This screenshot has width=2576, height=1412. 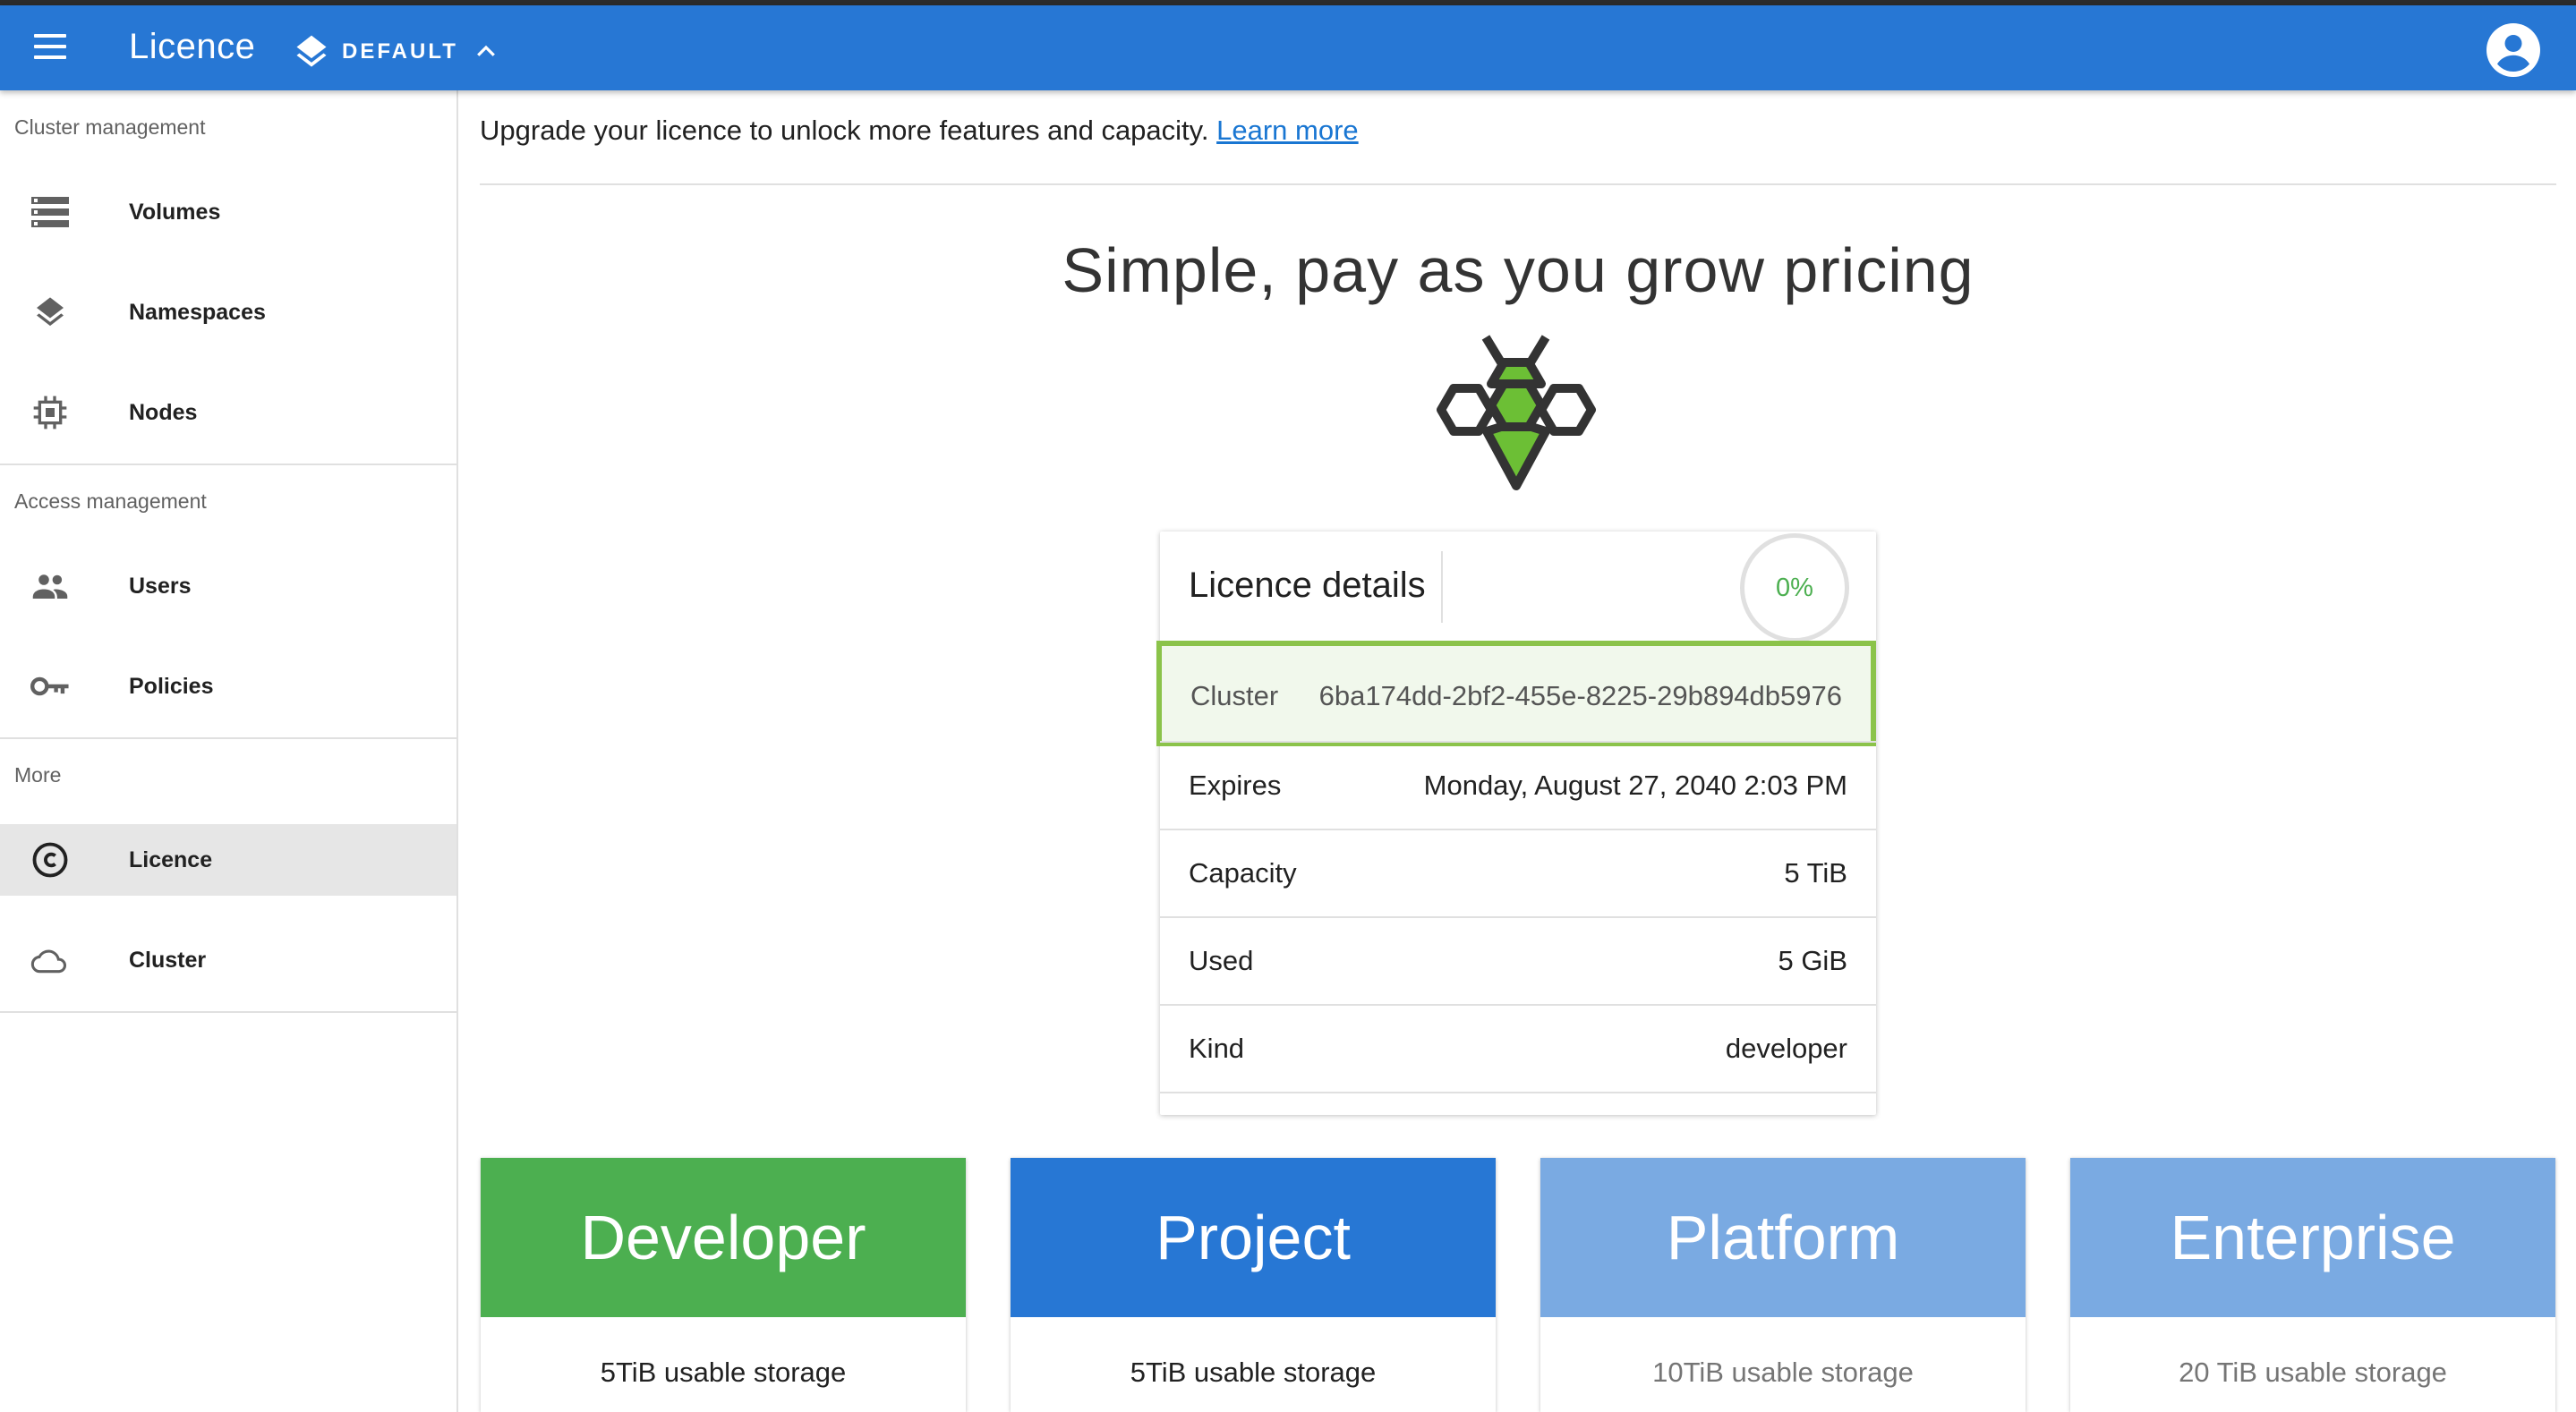 I want to click on bee-hexagon-logo, so click(x=1516, y=412).